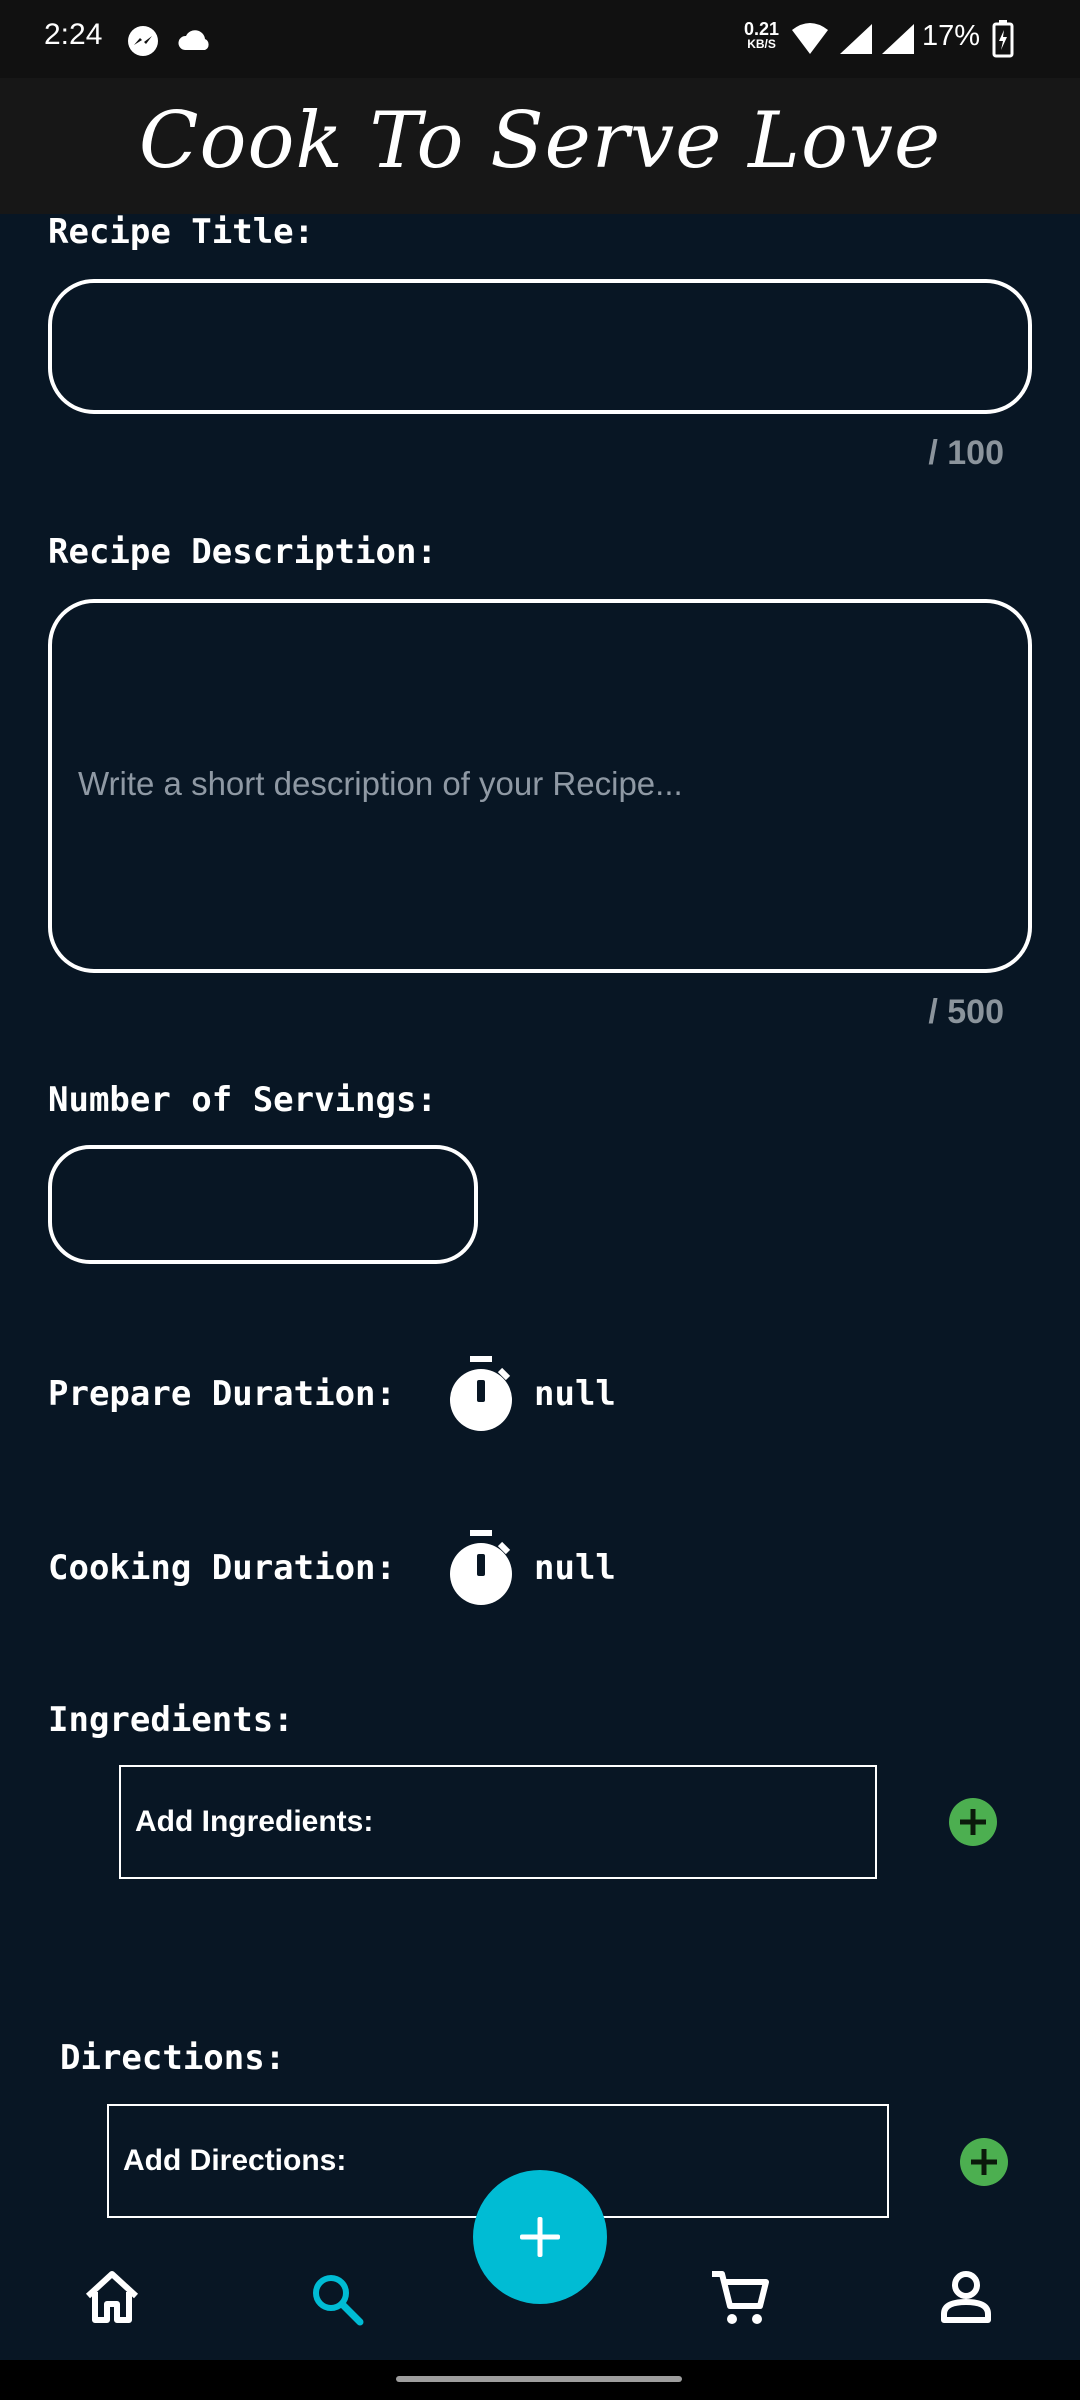 The width and height of the screenshot is (1080, 2400). I want to click on wifi-icon, so click(810, 39).